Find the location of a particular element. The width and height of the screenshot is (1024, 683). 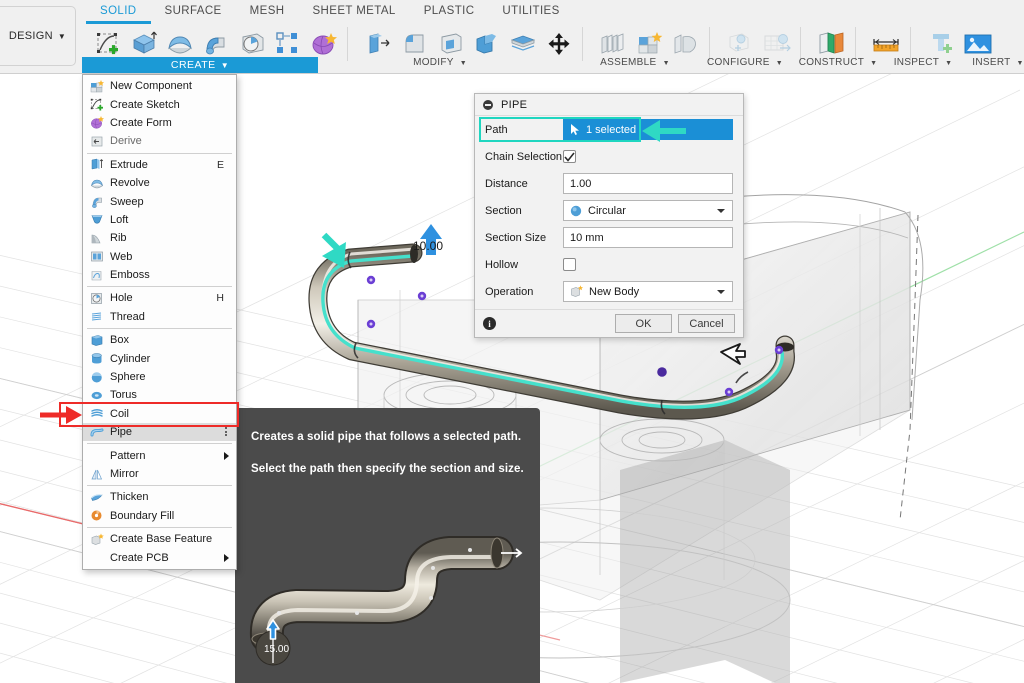

section-size-value: 10 mm is located at coordinates (587, 237).